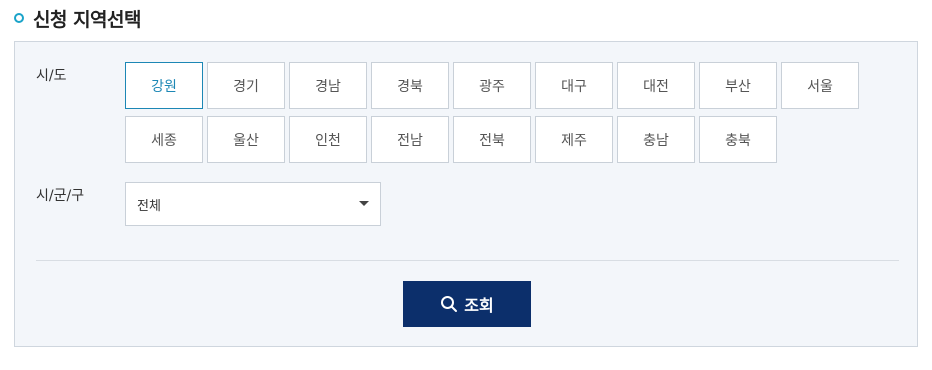 The width and height of the screenshot is (932, 370). I want to click on region-button: 대전, so click(656, 85).